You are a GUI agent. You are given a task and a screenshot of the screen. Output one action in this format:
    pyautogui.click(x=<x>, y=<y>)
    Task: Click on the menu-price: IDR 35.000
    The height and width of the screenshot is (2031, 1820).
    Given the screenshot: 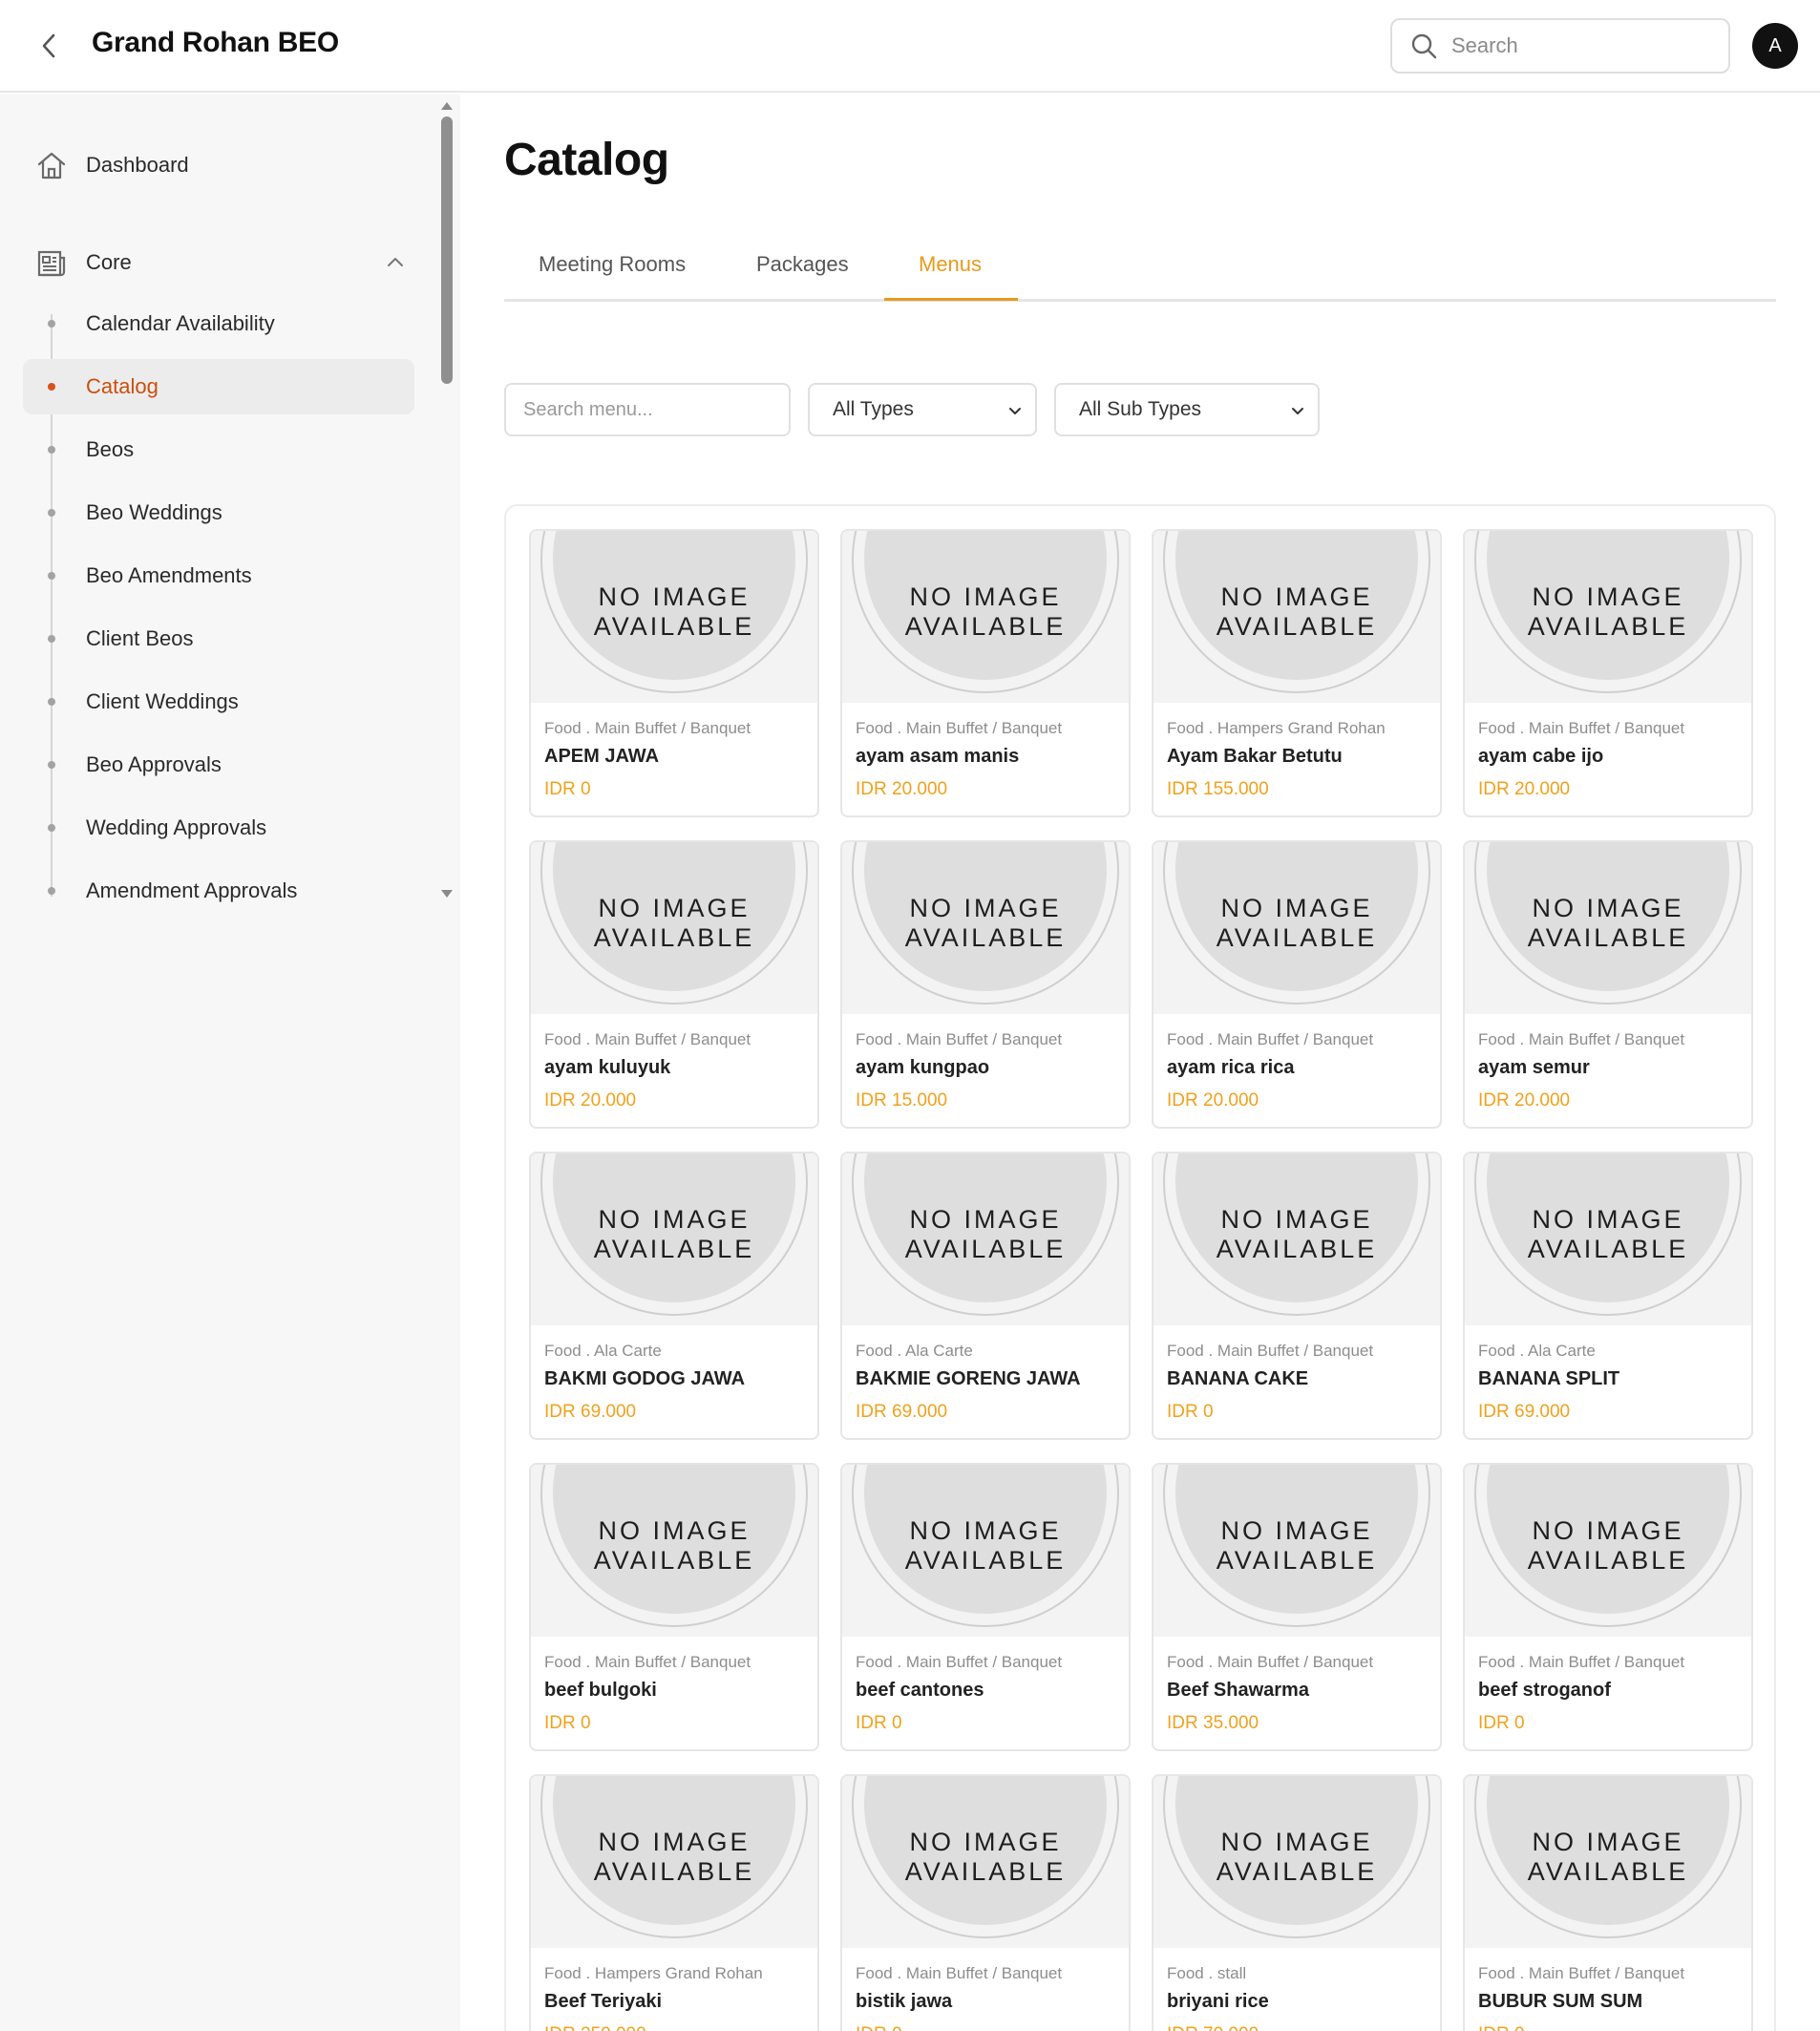 What is the action you would take?
    pyautogui.click(x=1213, y=1723)
    